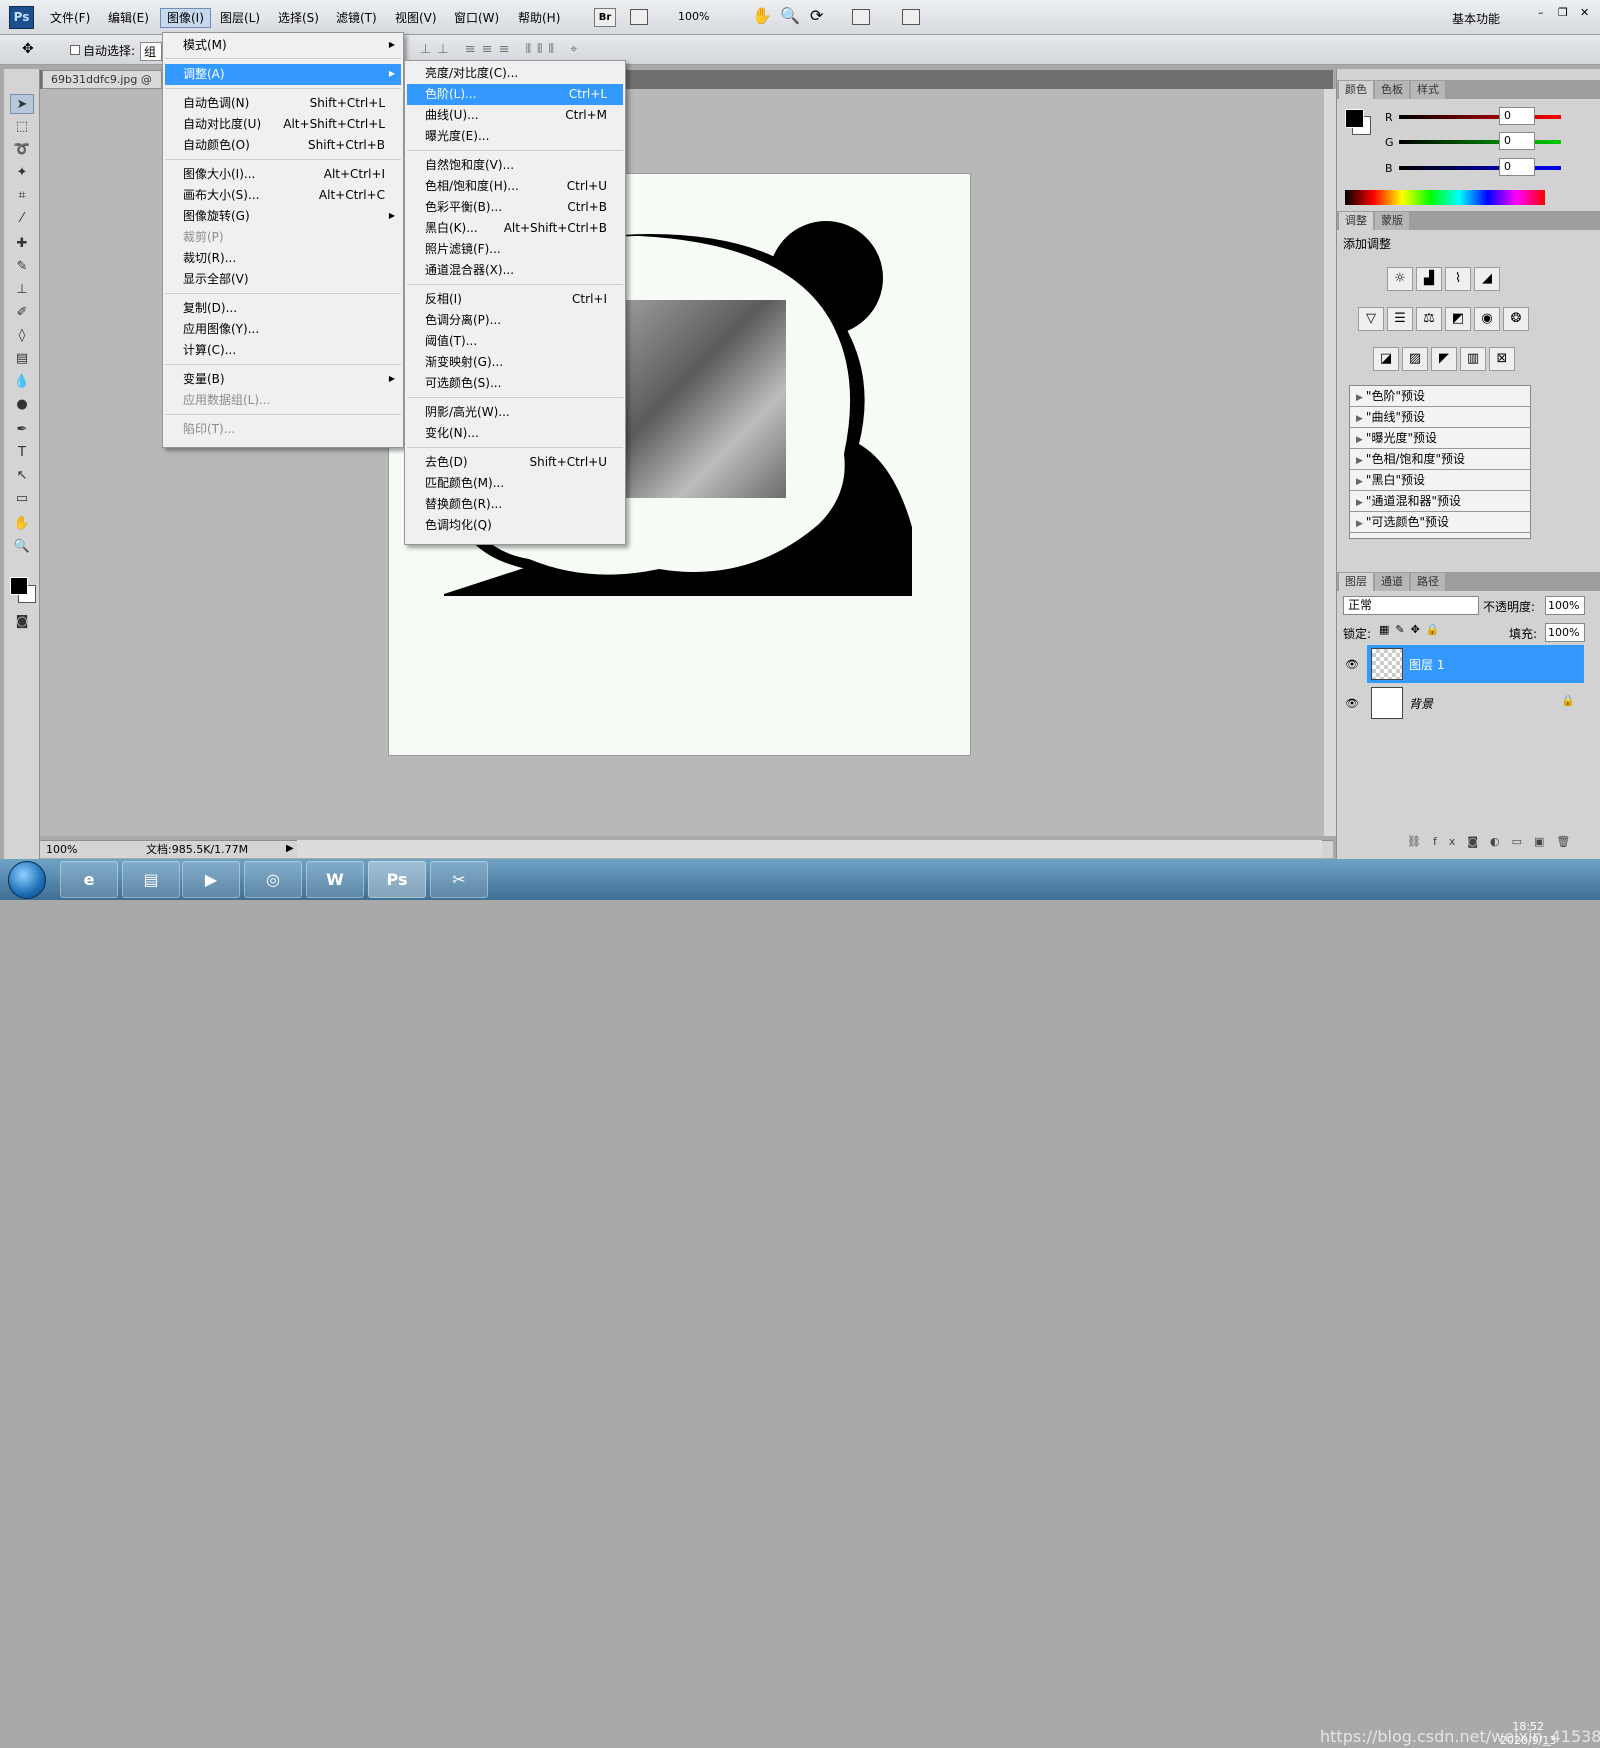 This screenshot has width=1600, height=1748. What do you see at coordinates (283, 174) in the screenshot?
I see `menu-item-image-size: 图像大小(I)... Alt+Ctrl+I` at bounding box center [283, 174].